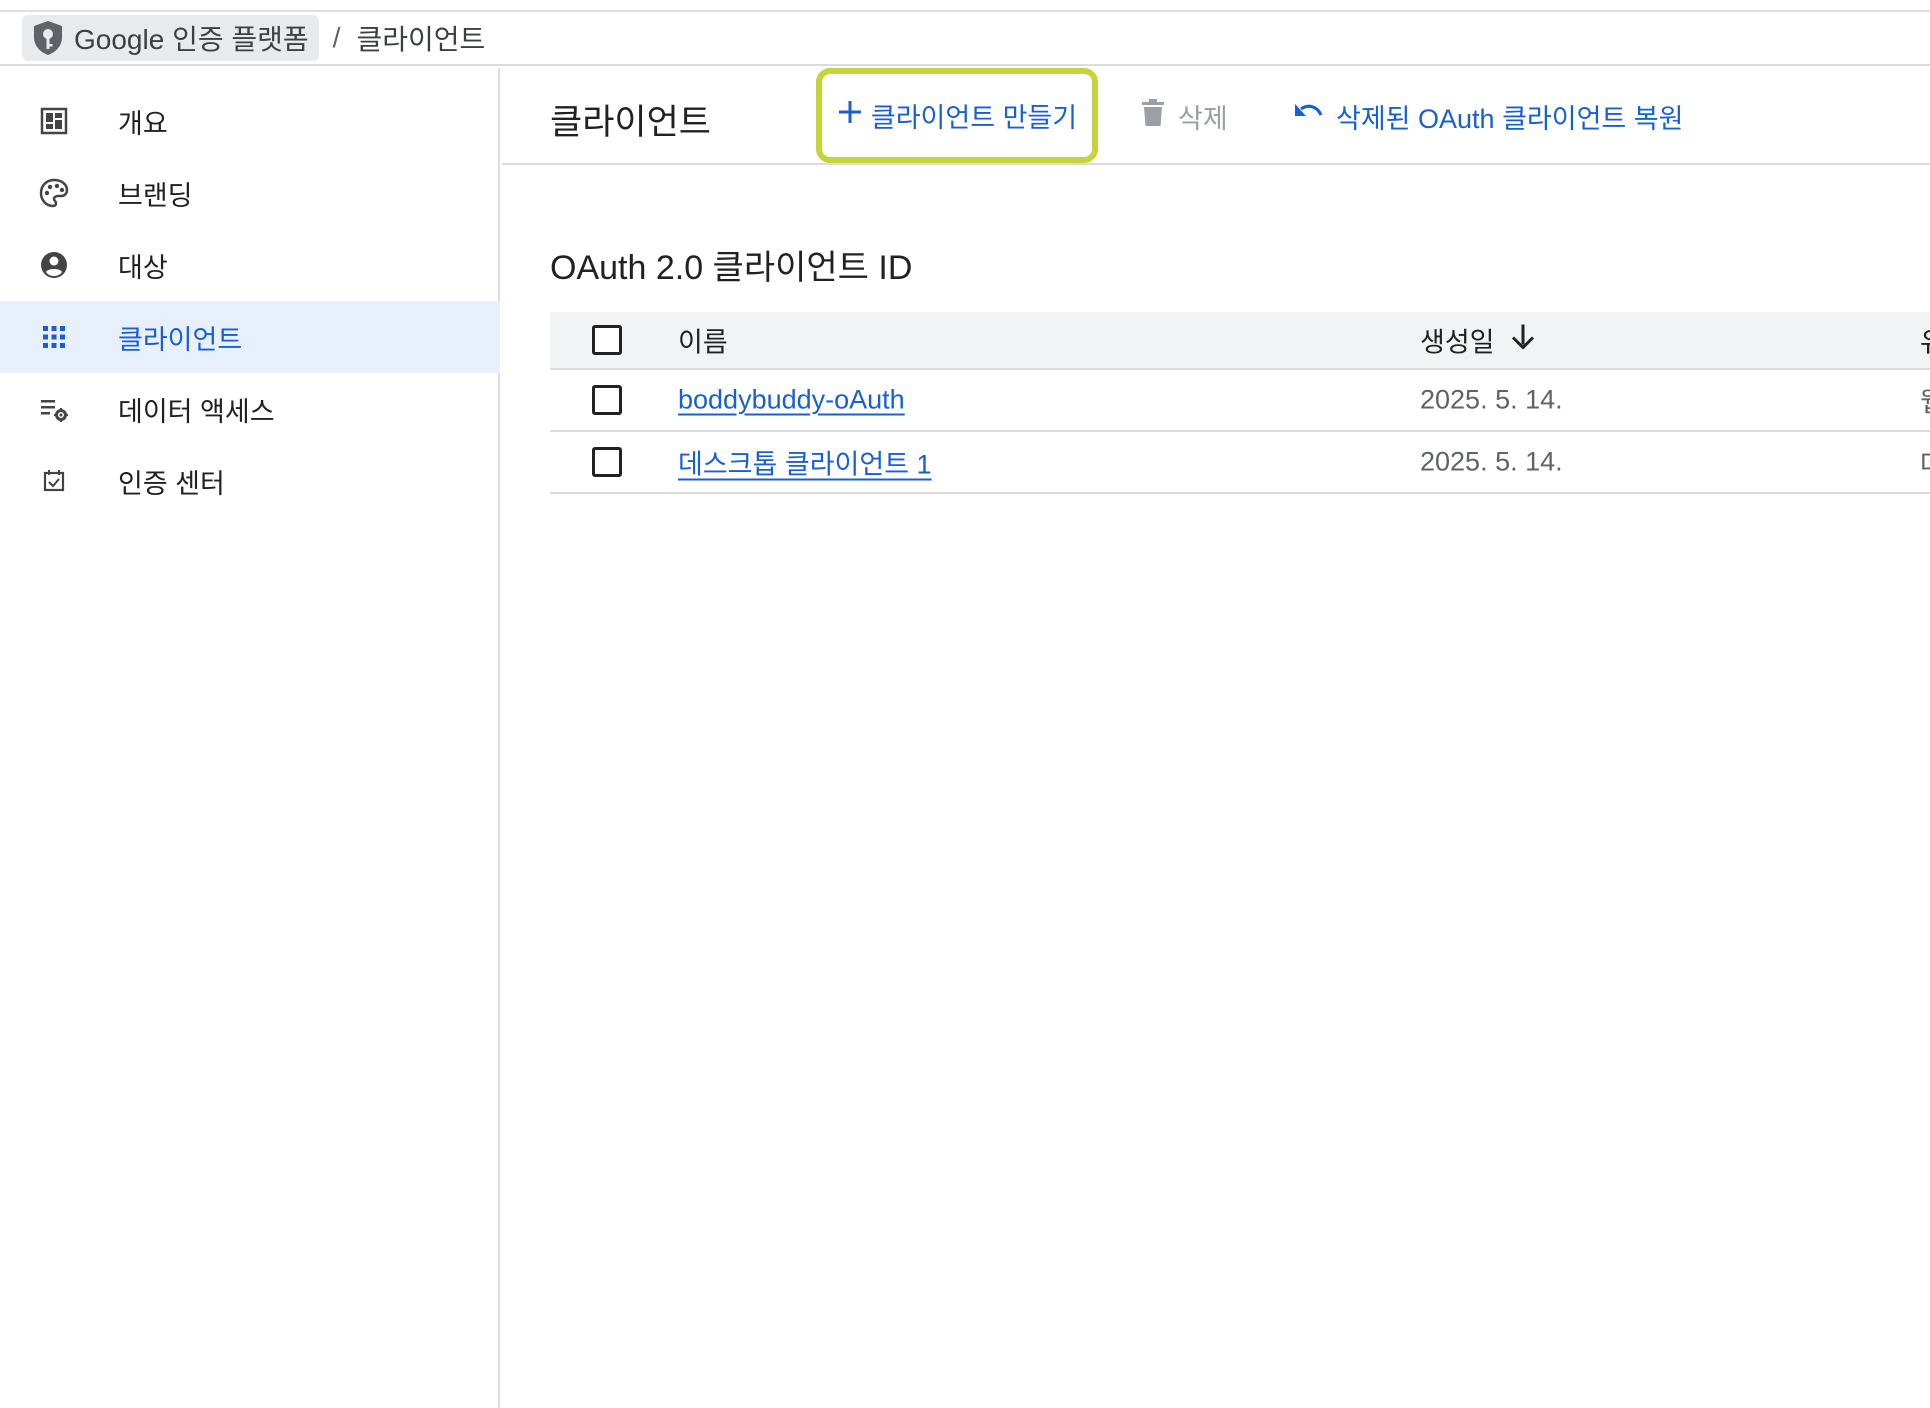 The height and width of the screenshot is (1408, 1930). I want to click on create-client-label: 클라이언트 만들기, so click(974, 118).